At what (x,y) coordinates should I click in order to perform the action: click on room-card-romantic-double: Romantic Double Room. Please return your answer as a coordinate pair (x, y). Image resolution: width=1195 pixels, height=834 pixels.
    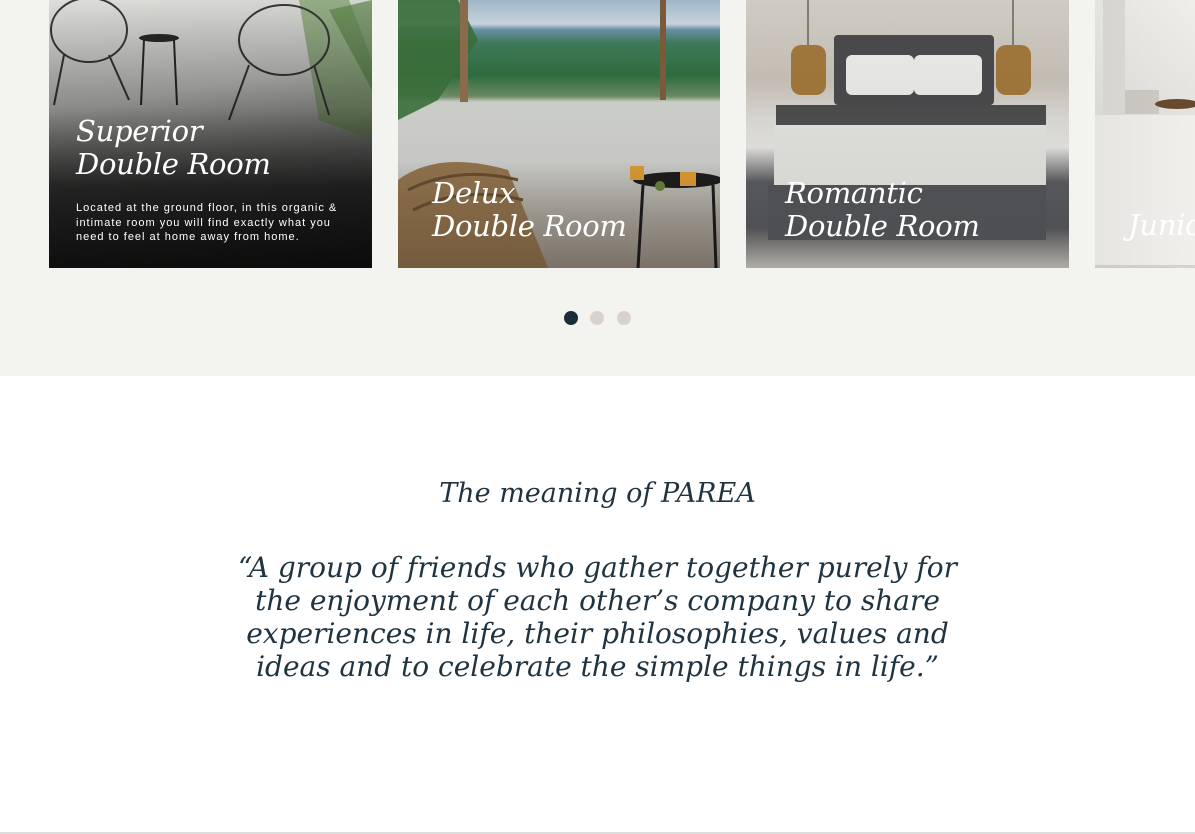
    Looking at the image, I should click on (907, 134).